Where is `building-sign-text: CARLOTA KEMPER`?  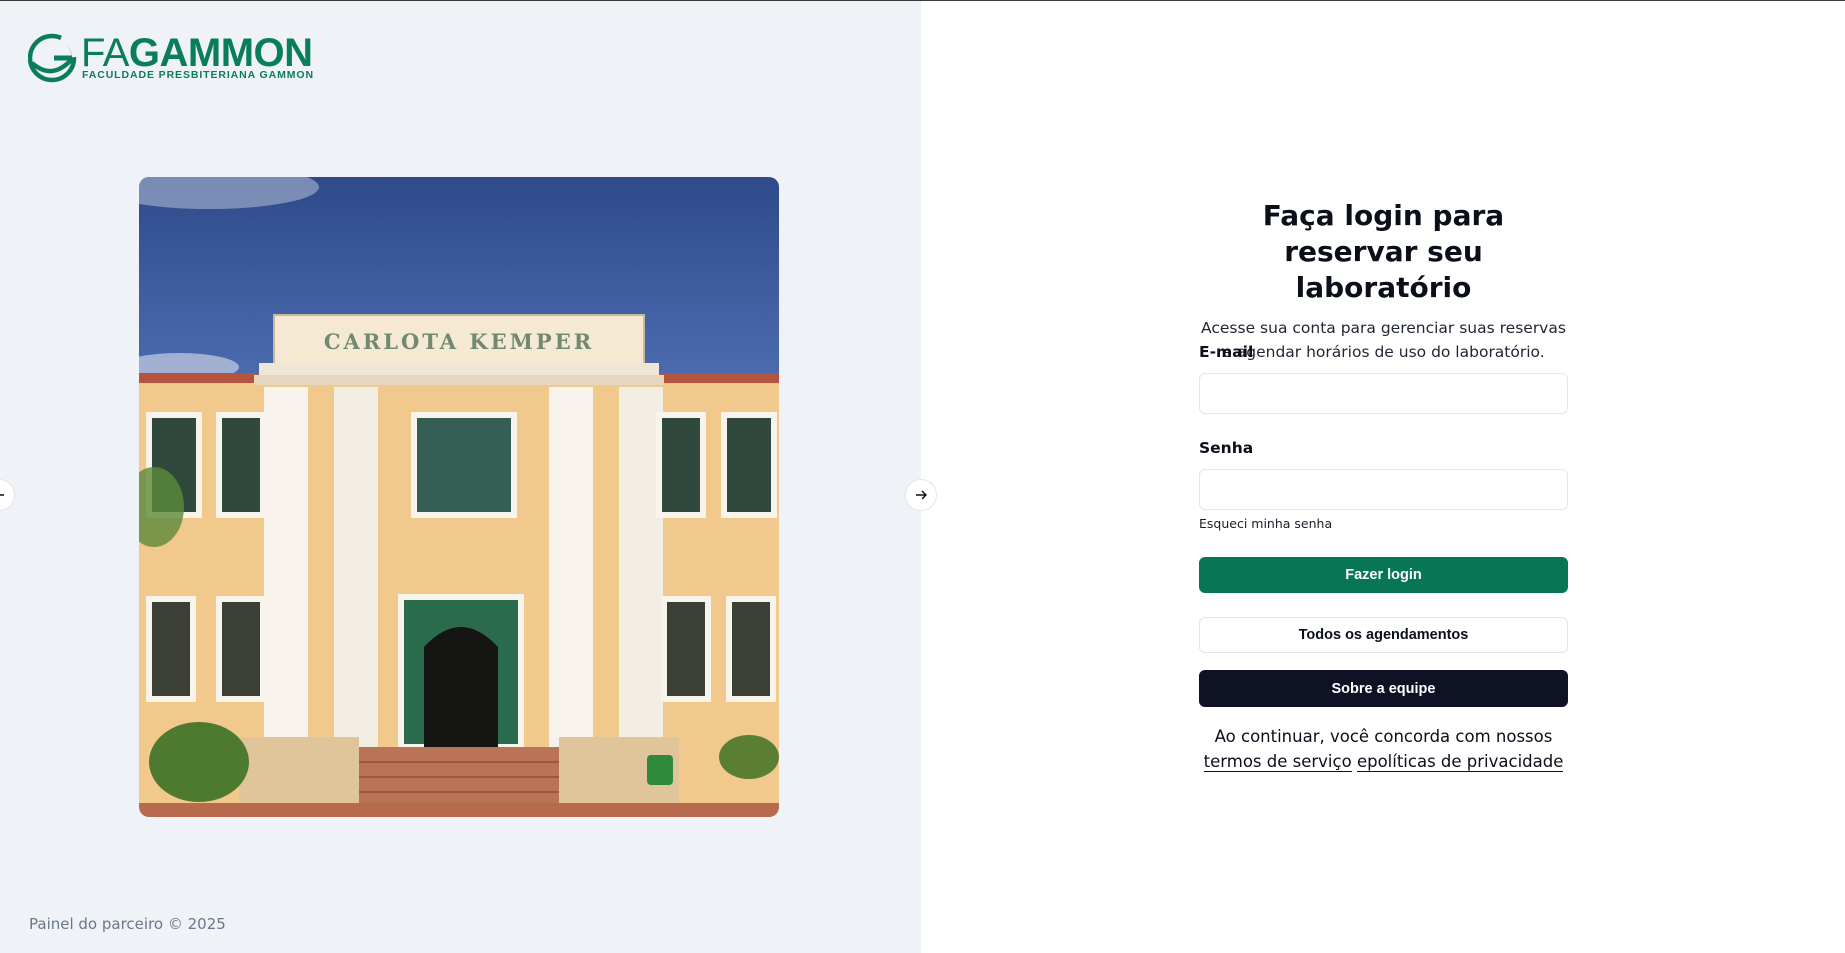 building-sign-text: CARLOTA KEMPER is located at coordinates (459, 341).